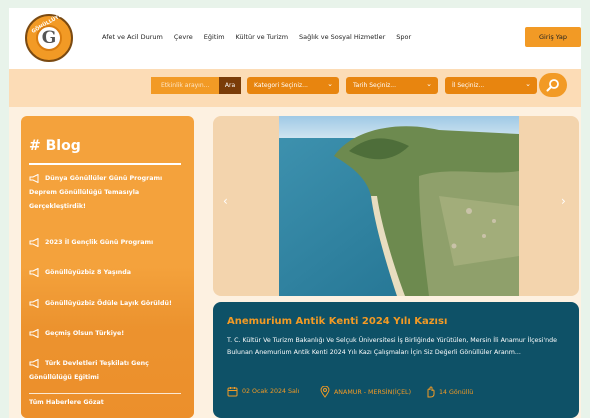 Image resolution: width=590 pixels, height=418 pixels. Describe the element at coordinates (325, 392) in the screenshot. I see `location-pin-icon` at that location.